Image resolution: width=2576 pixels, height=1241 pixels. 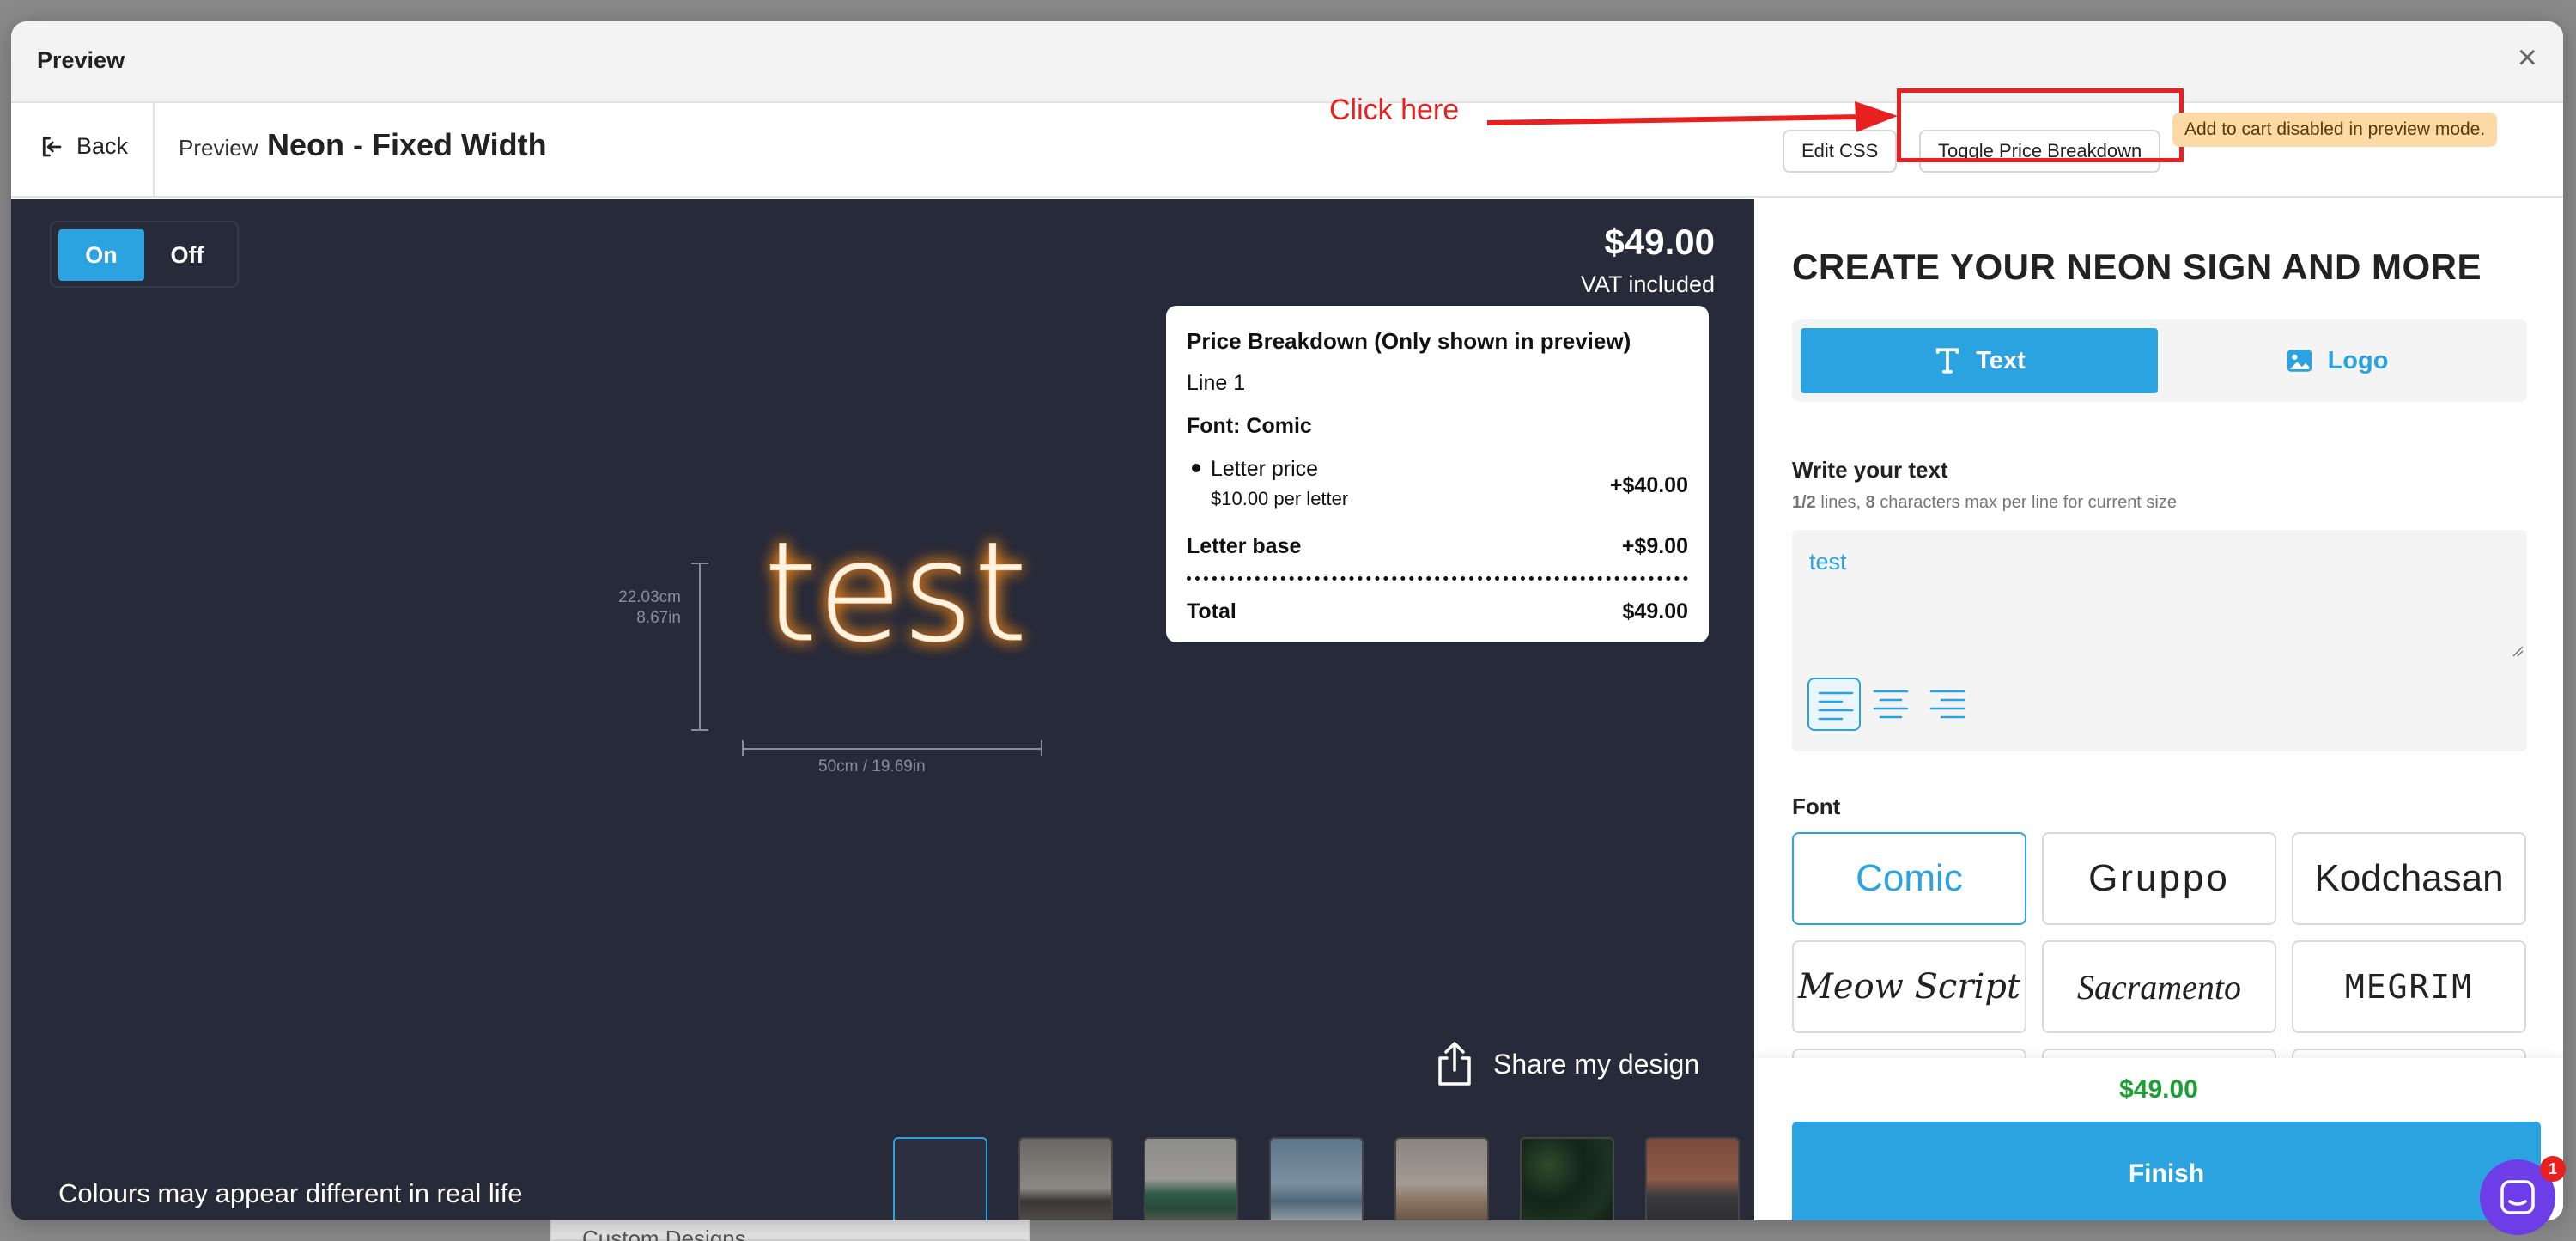 I want to click on align-center-icon, so click(x=1891, y=704).